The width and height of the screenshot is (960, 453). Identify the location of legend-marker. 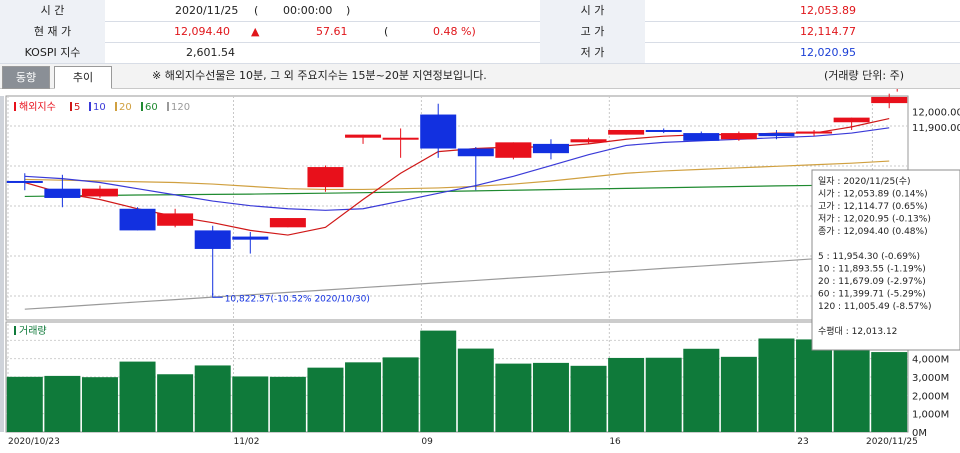
(15, 106).